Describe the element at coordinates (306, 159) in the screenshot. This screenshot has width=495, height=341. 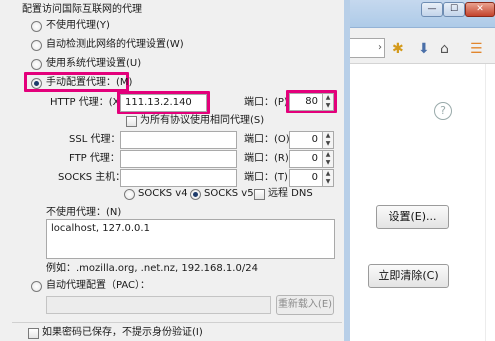
I see `ftp-port-input: 0` at that location.